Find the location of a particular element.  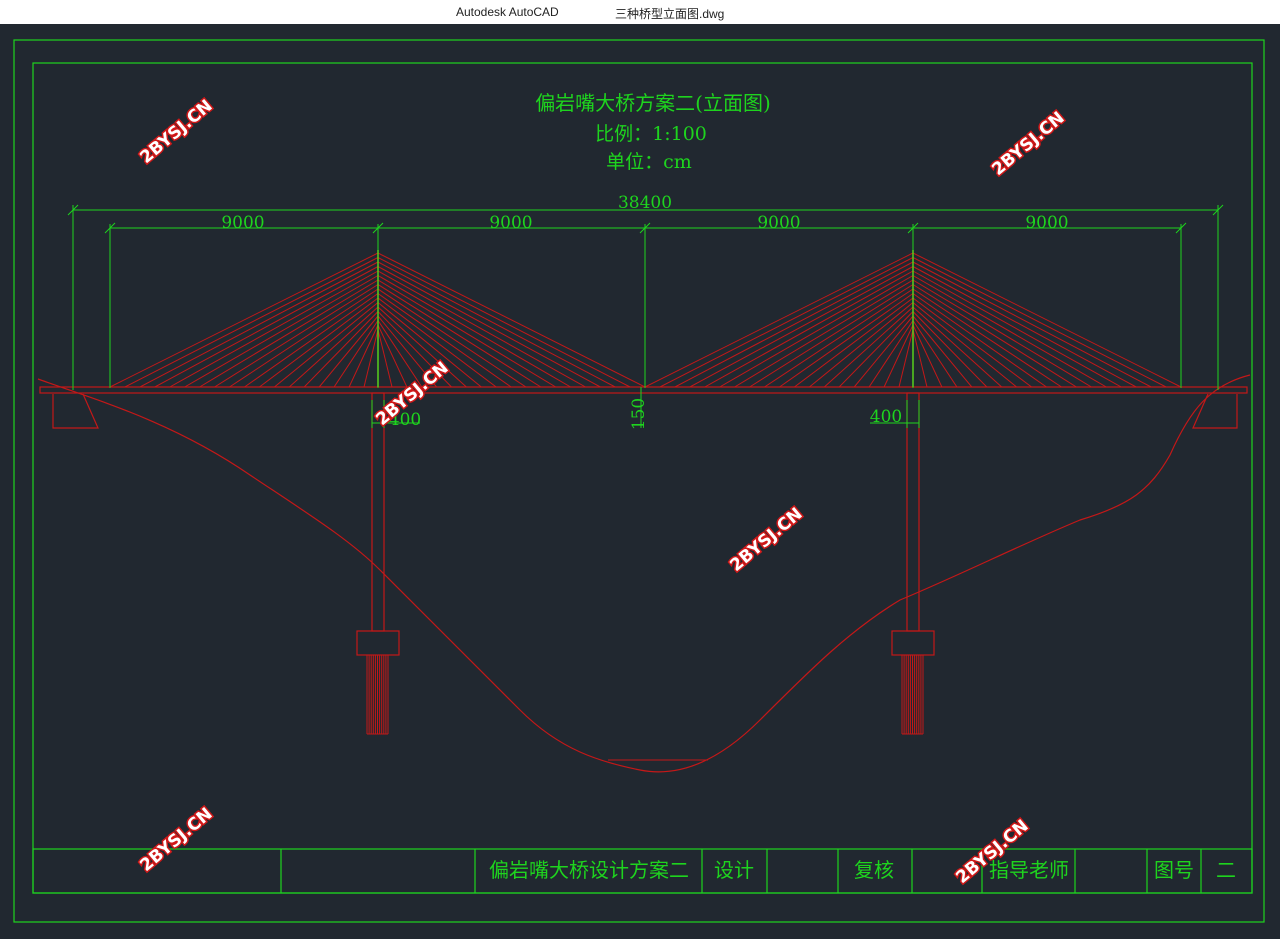

title-bar: Autodesk AutoCAD 三种桥型立面图.dwg is located at coordinates (640, 12).